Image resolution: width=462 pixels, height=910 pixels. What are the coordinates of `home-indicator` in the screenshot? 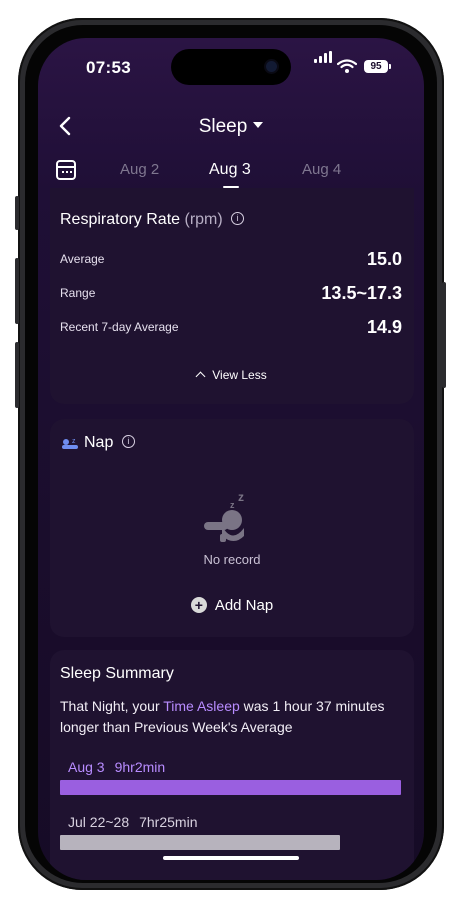 It's located at (231, 858).